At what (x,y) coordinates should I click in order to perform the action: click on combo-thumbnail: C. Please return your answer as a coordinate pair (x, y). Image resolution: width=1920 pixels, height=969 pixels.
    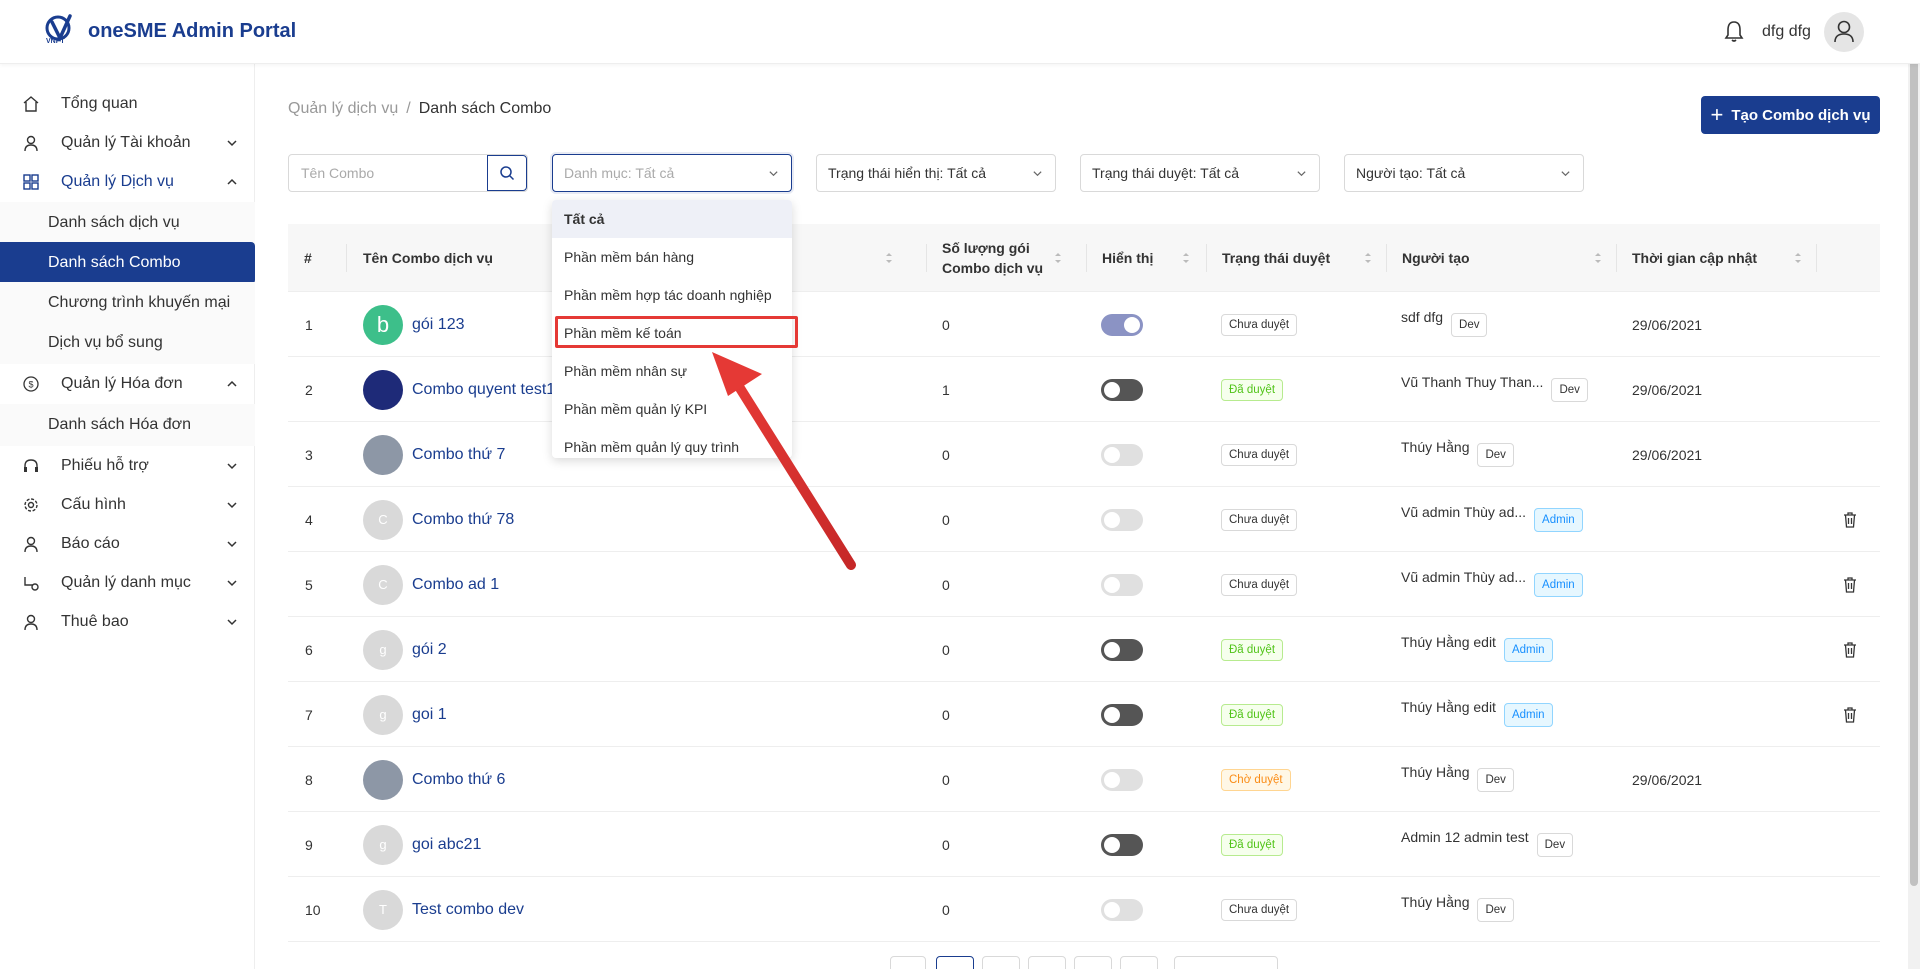
    Looking at the image, I should click on (383, 584).